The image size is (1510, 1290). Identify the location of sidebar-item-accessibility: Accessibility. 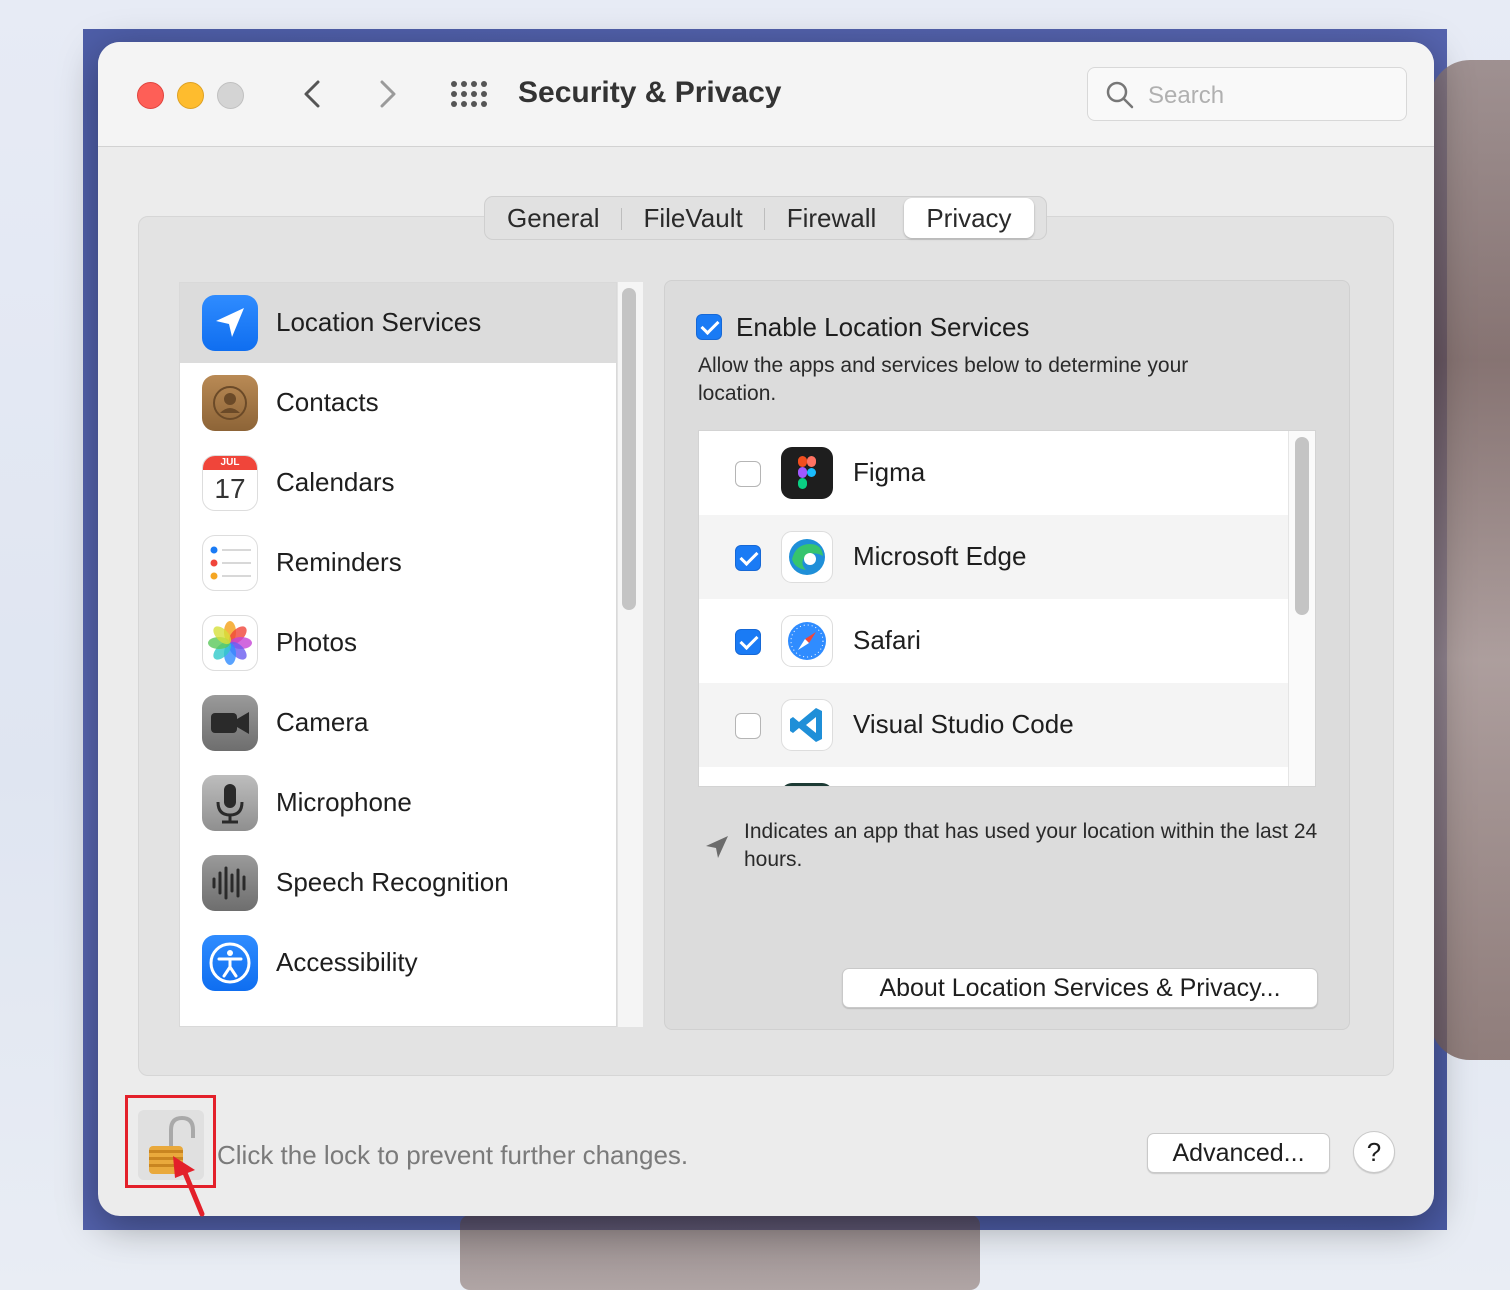
(398, 963).